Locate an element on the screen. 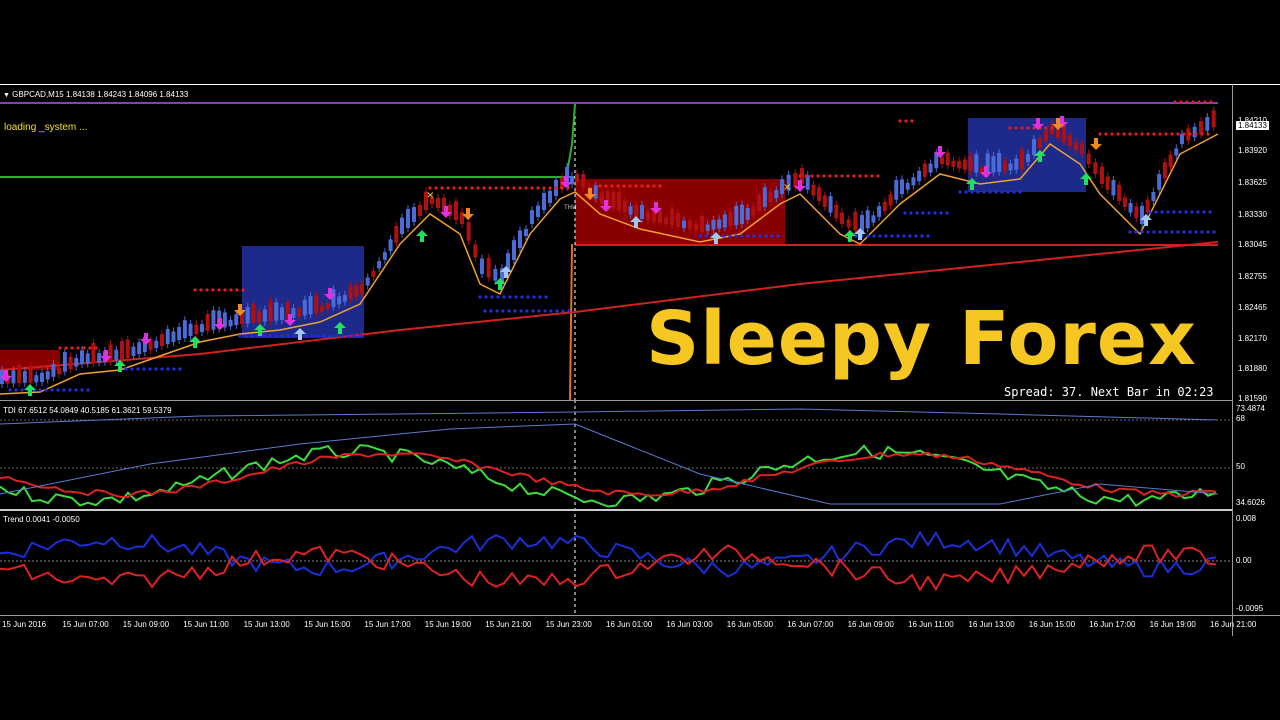  price-scale is located at coordinates (1256, 360).